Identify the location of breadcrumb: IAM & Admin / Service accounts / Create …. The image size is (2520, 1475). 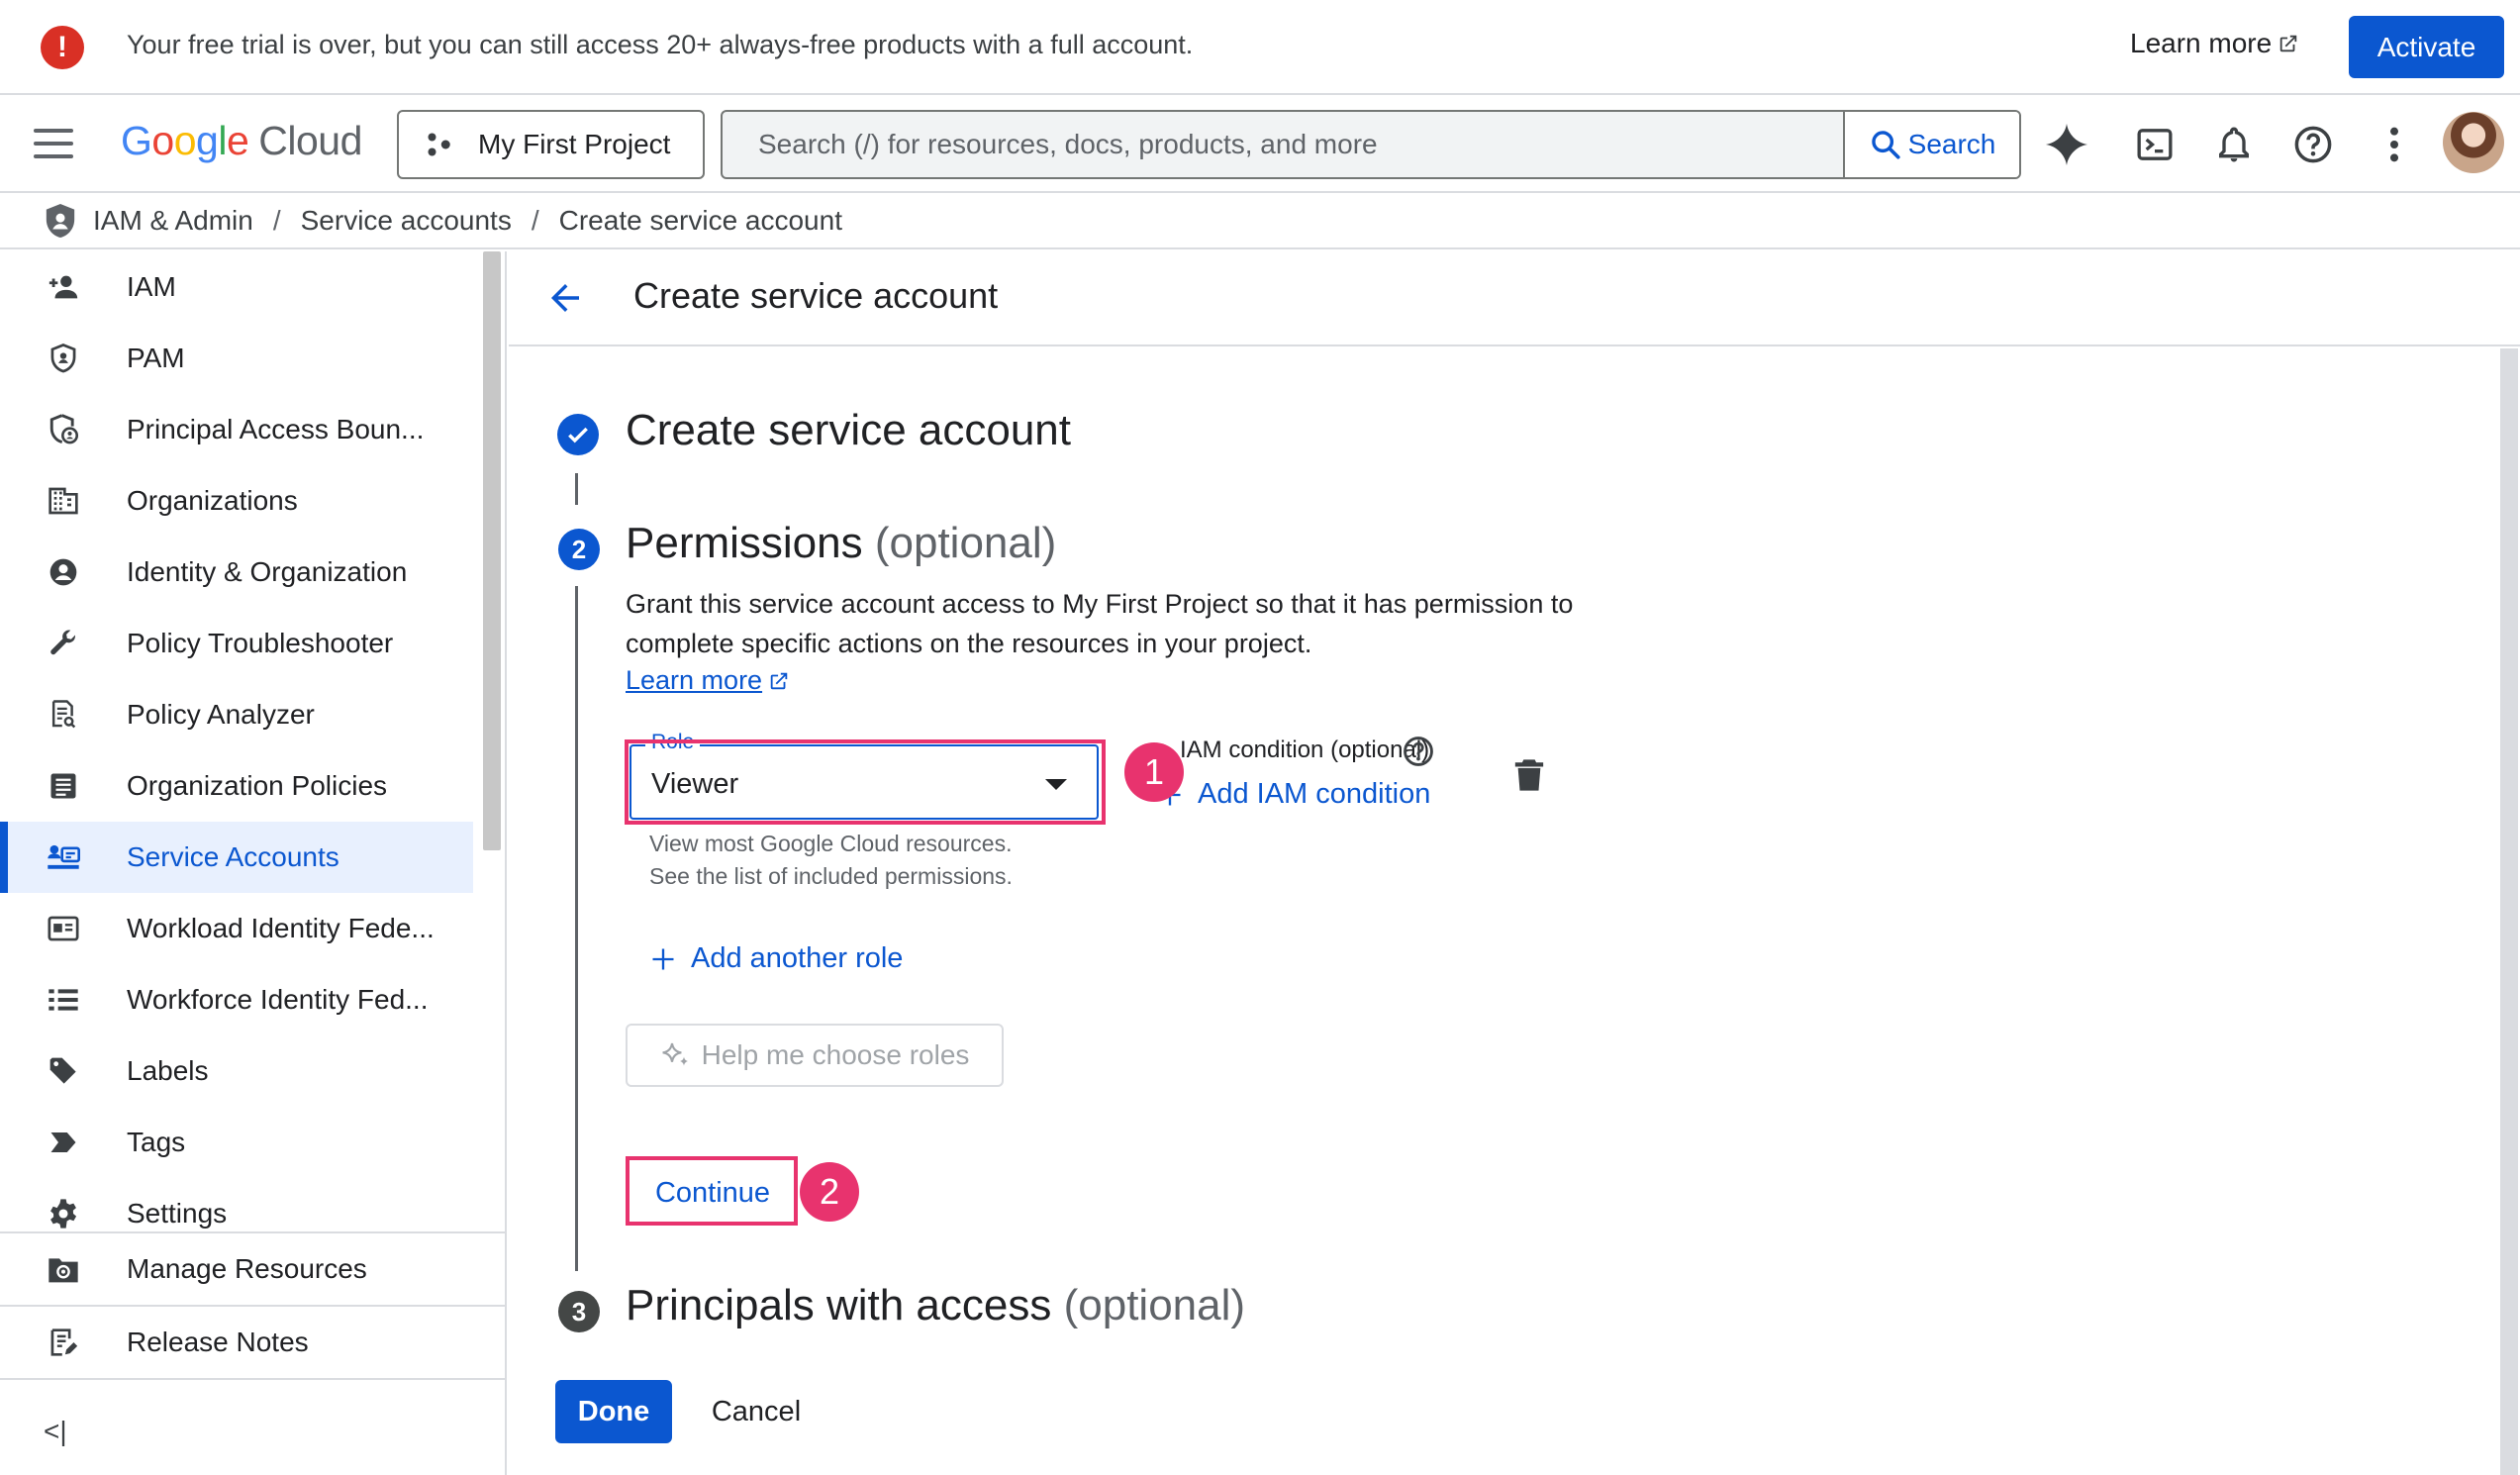
(1260, 221).